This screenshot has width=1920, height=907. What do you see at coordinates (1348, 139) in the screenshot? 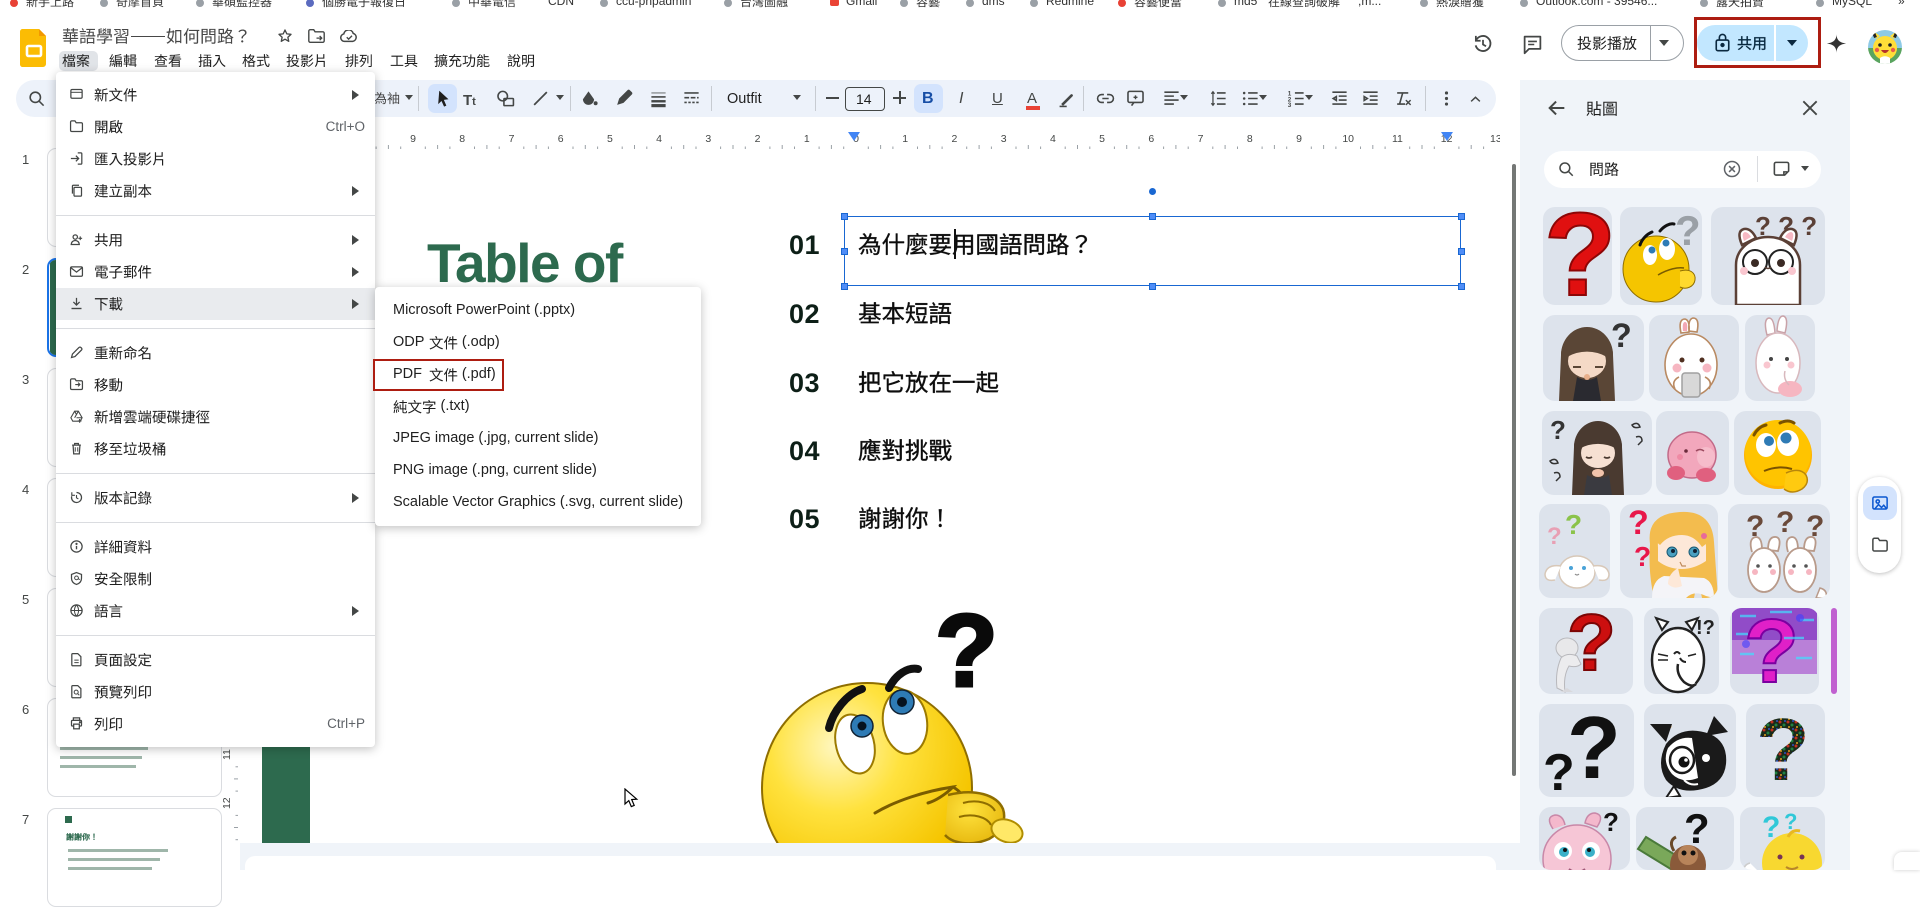
I see `svg-text: 10` at bounding box center [1348, 139].